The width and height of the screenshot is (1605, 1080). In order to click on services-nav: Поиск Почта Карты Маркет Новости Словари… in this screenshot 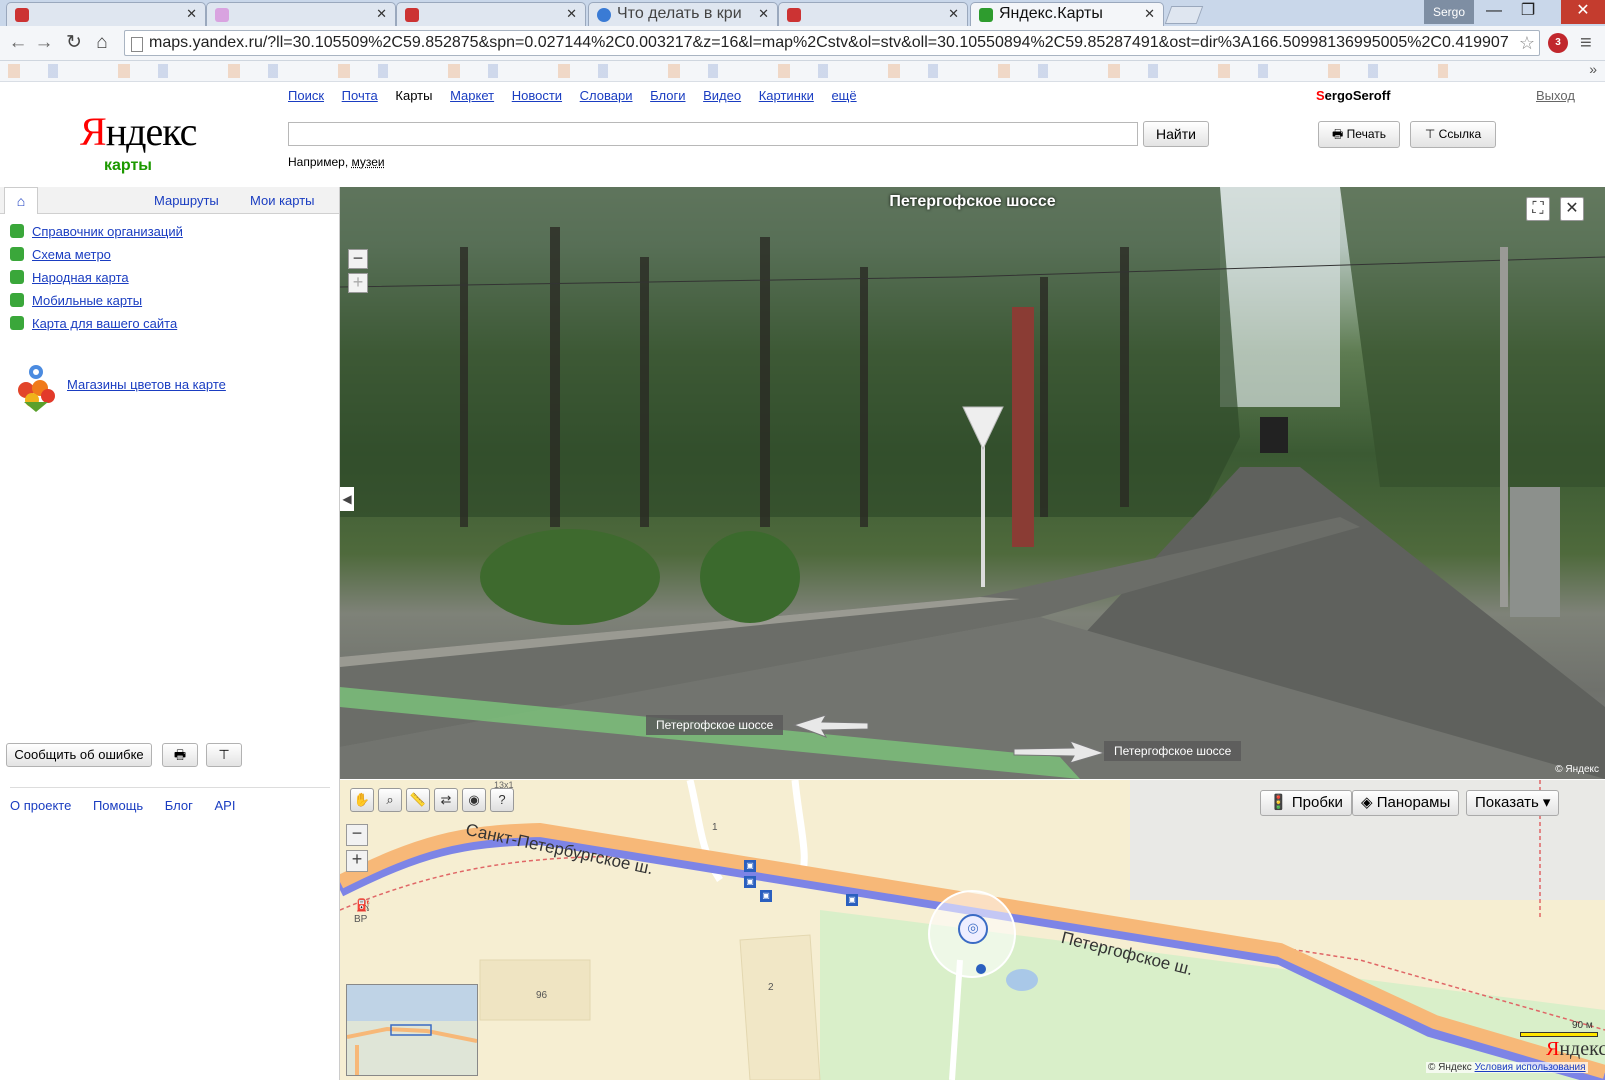, I will do `click(579, 95)`.